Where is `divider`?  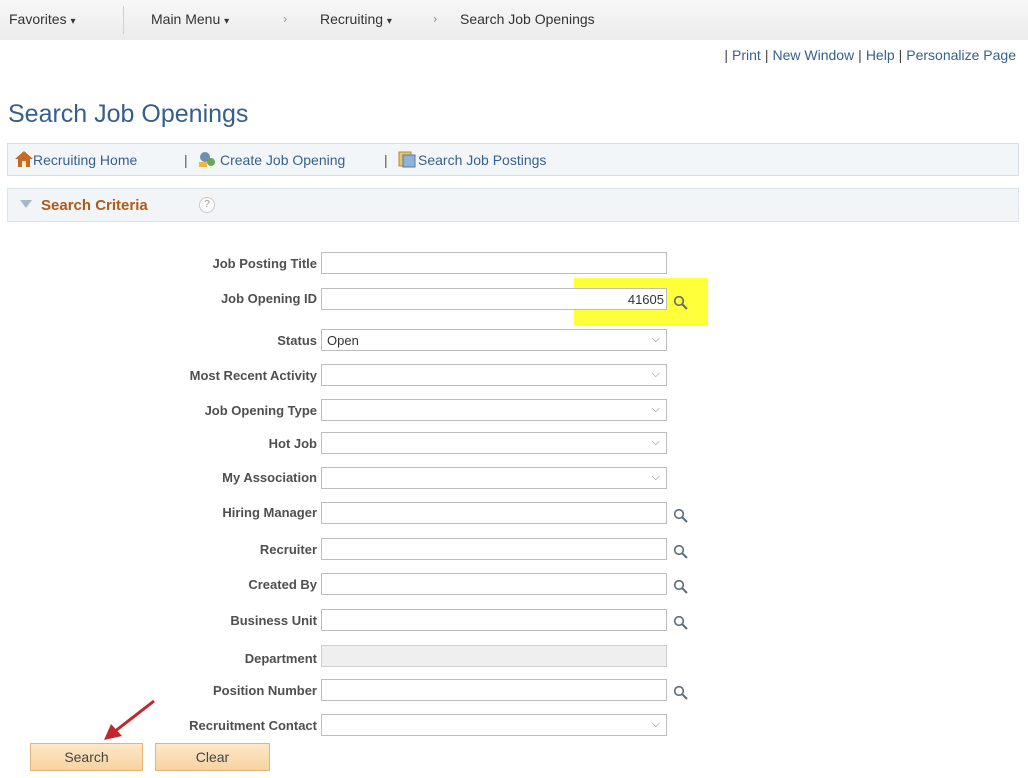 divider is located at coordinates (123, 20).